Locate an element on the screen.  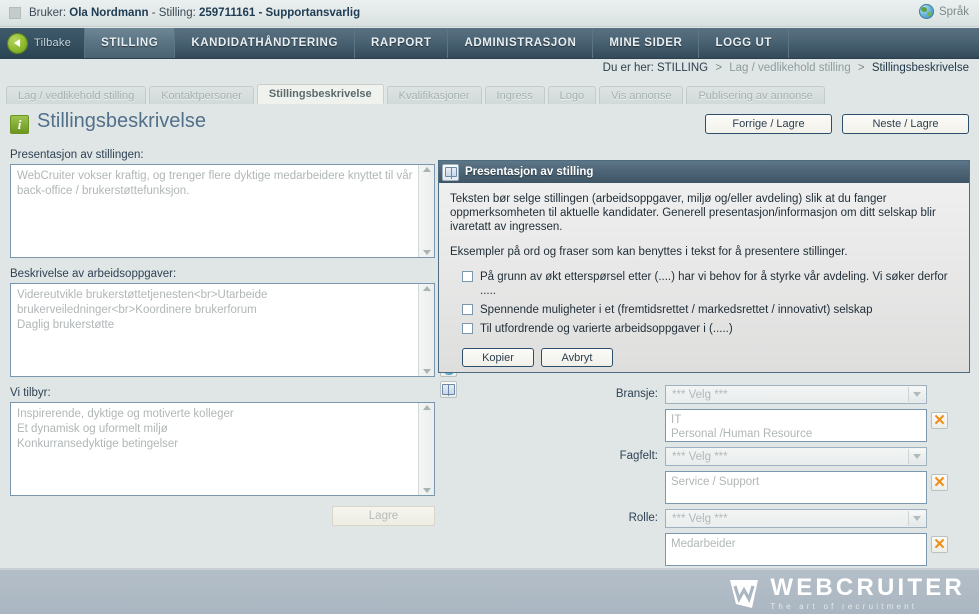
language-selector: Språk is located at coordinates (943, 11).